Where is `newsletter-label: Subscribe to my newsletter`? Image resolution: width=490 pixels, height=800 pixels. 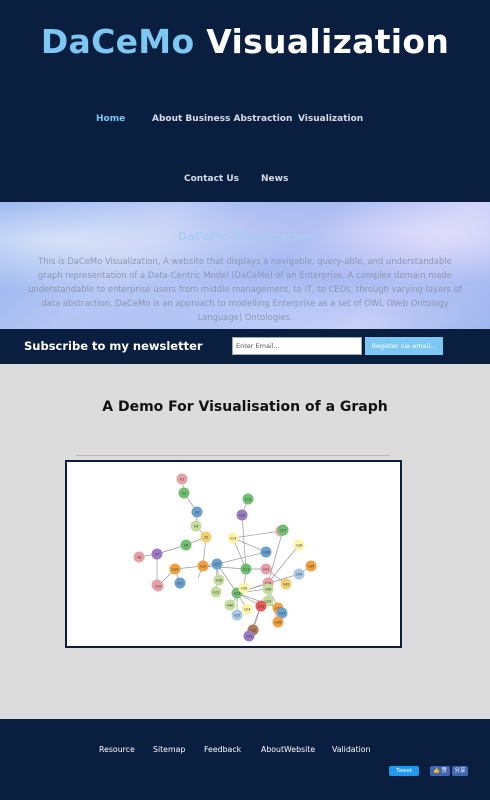 newsletter-label: Subscribe to my newsletter is located at coordinates (113, 346).